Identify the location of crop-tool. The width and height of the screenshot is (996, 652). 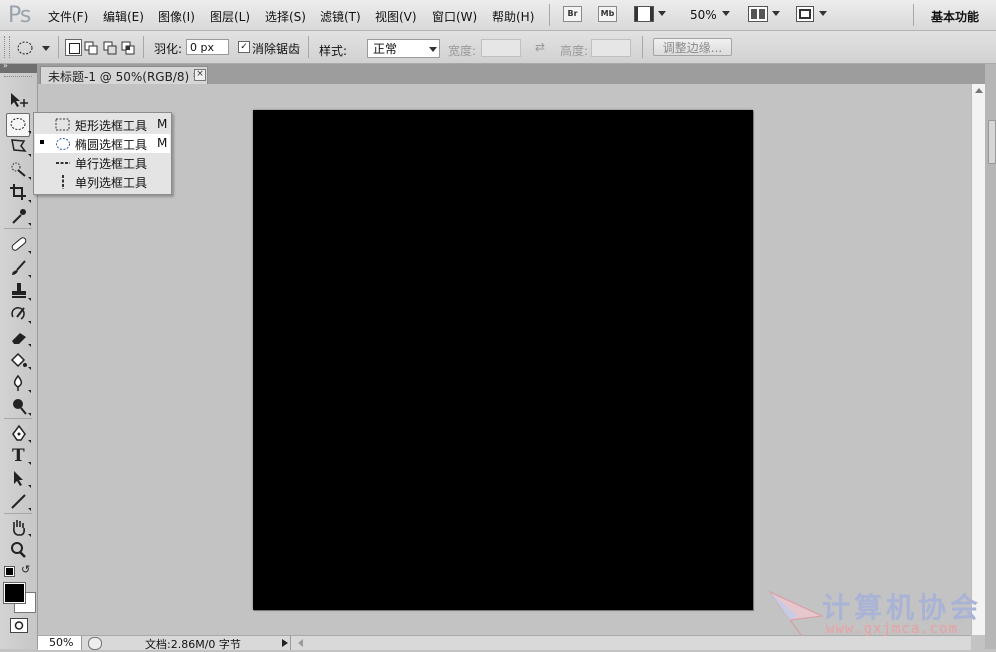
(18, 192).